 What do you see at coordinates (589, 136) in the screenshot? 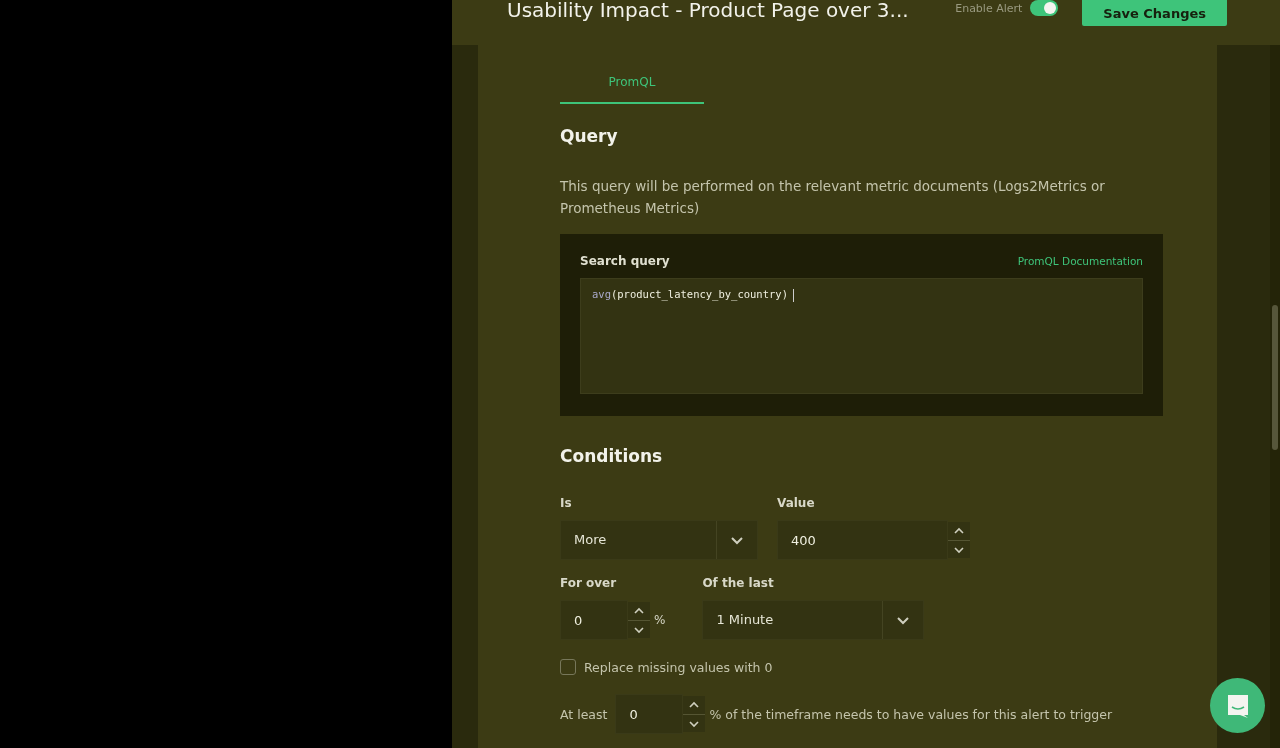
I see `section-heading: Query` at bounding box center [589, 136].